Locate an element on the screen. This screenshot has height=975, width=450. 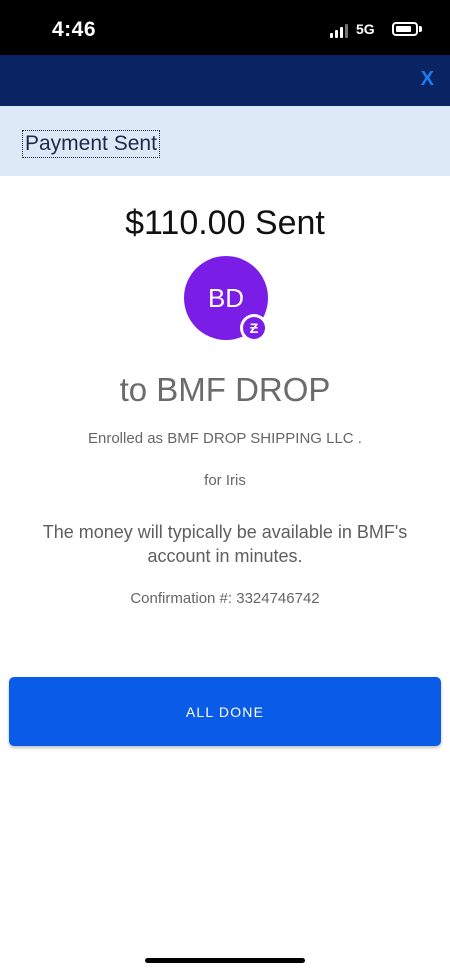
confirmation-number: Confirmation #: 3324746742 is located at coordinates (225, 598).